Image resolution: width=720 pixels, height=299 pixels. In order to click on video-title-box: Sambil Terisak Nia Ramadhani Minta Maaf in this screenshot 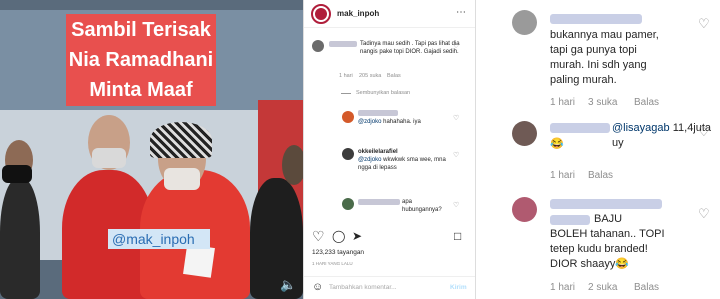, I will do `click(141, 60)`.